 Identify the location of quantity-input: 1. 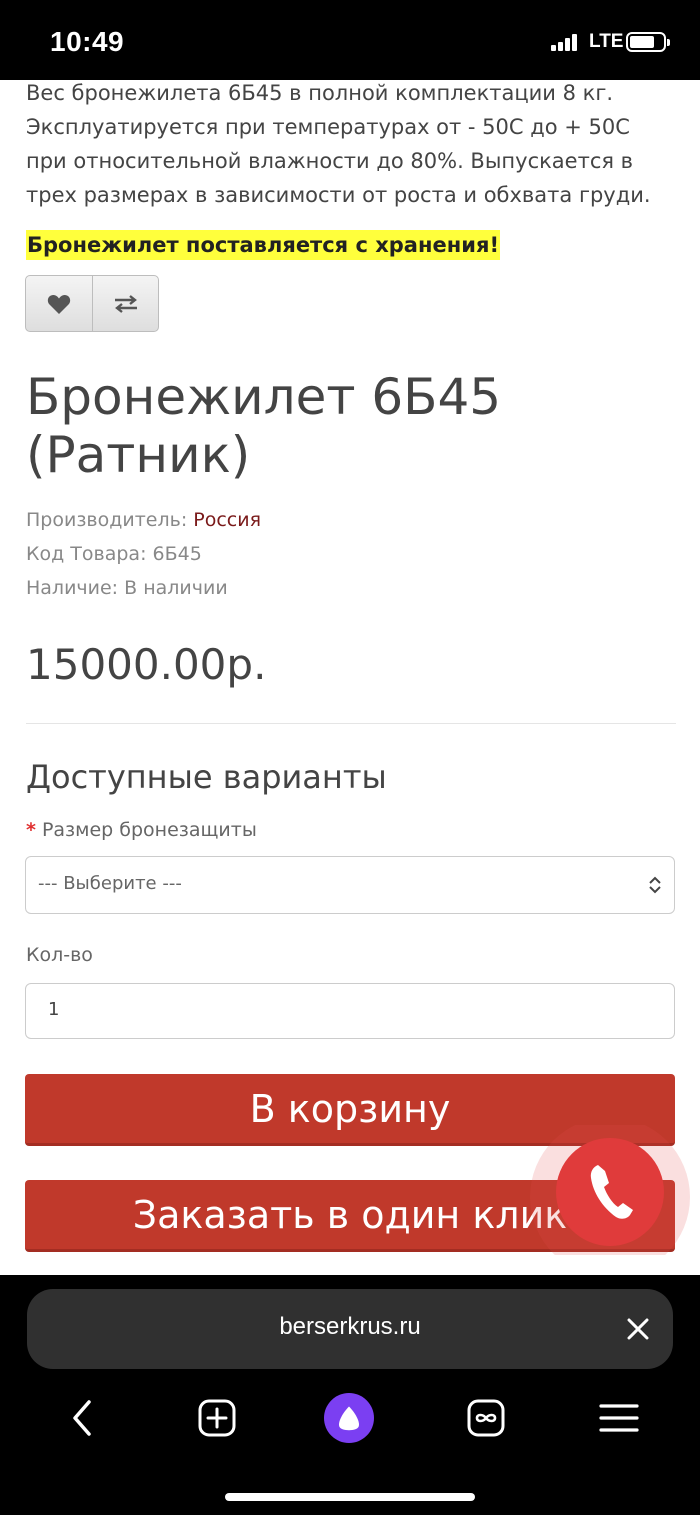
(350, 1011).